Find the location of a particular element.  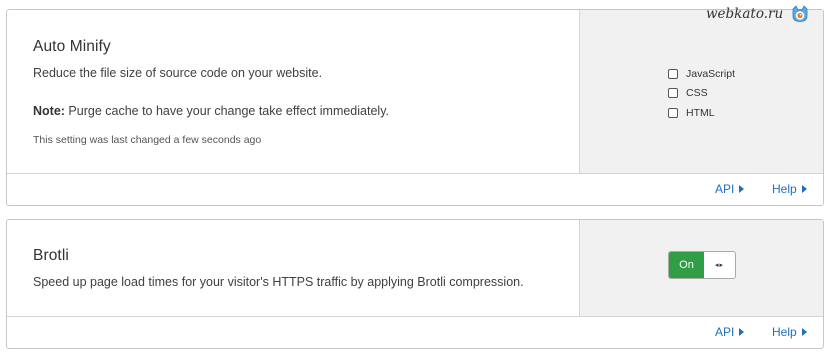

brotli-api-link: API is located at coordinates (730, 332).